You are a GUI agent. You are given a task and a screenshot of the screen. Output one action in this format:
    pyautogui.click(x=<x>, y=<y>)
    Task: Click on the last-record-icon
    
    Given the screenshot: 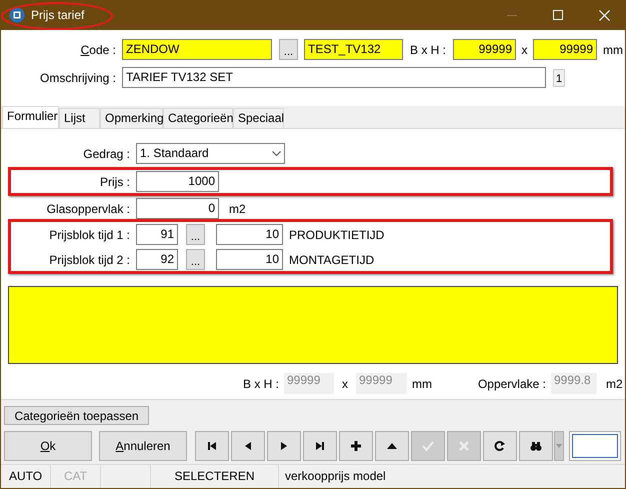 What is the action you would take?
    pyautogui.click(x=320, y=446)
    